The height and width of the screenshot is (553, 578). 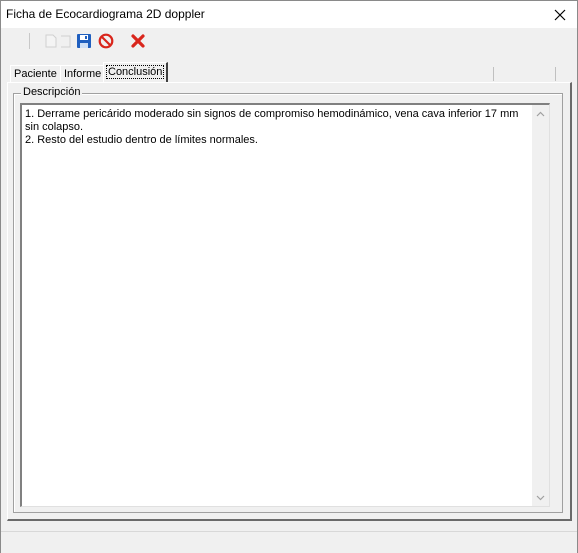 I want to click on chevron-up-icon, so click(x=540, y=113).